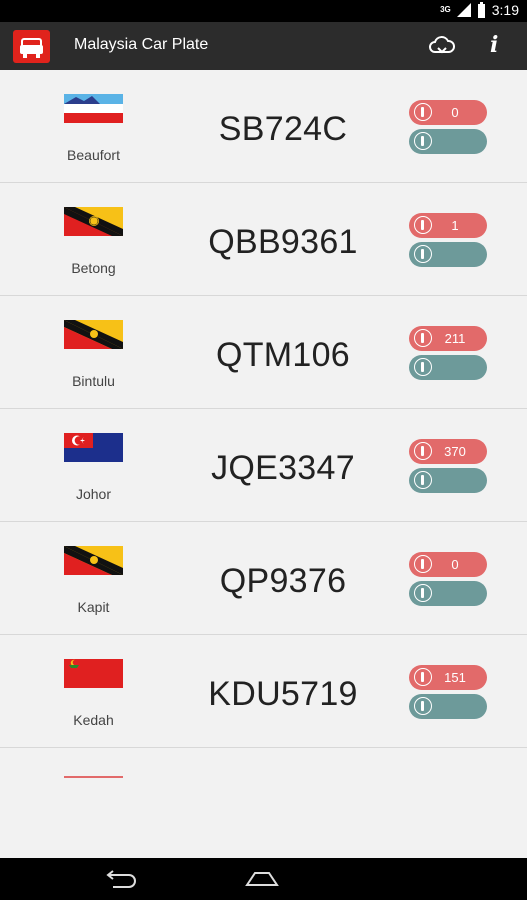  I want to click on plate-row: Betong QBB9361 1, so click(263, 239).